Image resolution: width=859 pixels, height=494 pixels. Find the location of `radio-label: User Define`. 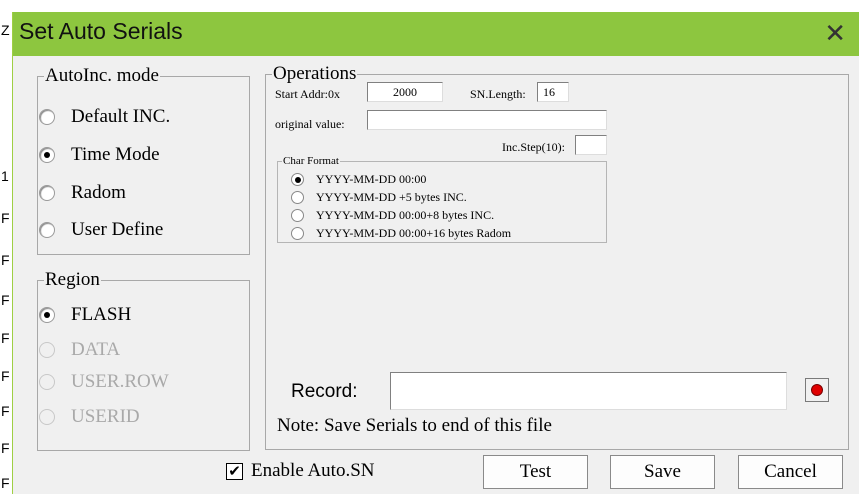

radio-label: User Define is located at coordinates (117, 229).